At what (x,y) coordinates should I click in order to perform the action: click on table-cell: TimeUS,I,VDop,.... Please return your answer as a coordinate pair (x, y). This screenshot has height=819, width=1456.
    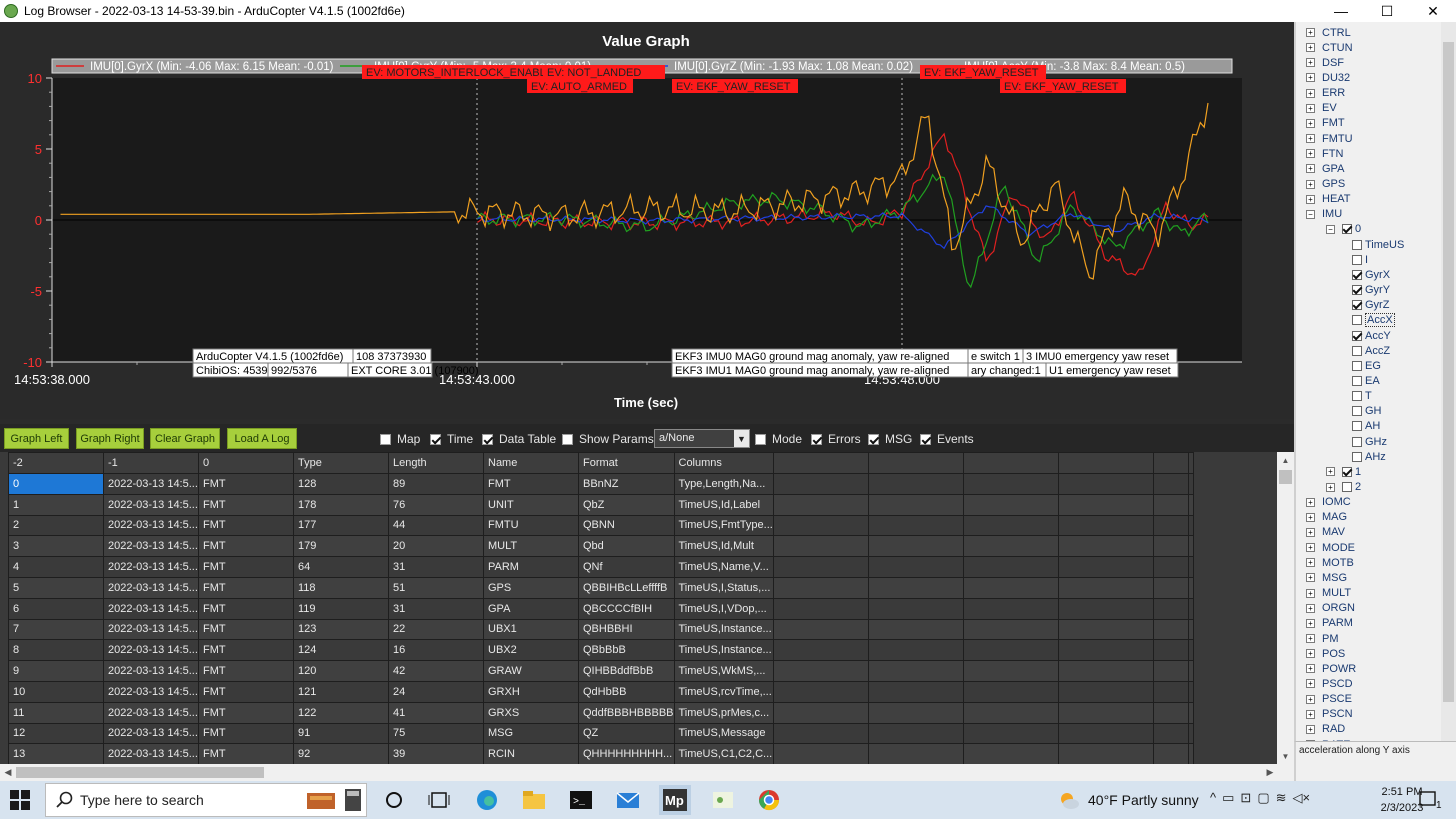
    Looking at the image, I should click on (723, 608).